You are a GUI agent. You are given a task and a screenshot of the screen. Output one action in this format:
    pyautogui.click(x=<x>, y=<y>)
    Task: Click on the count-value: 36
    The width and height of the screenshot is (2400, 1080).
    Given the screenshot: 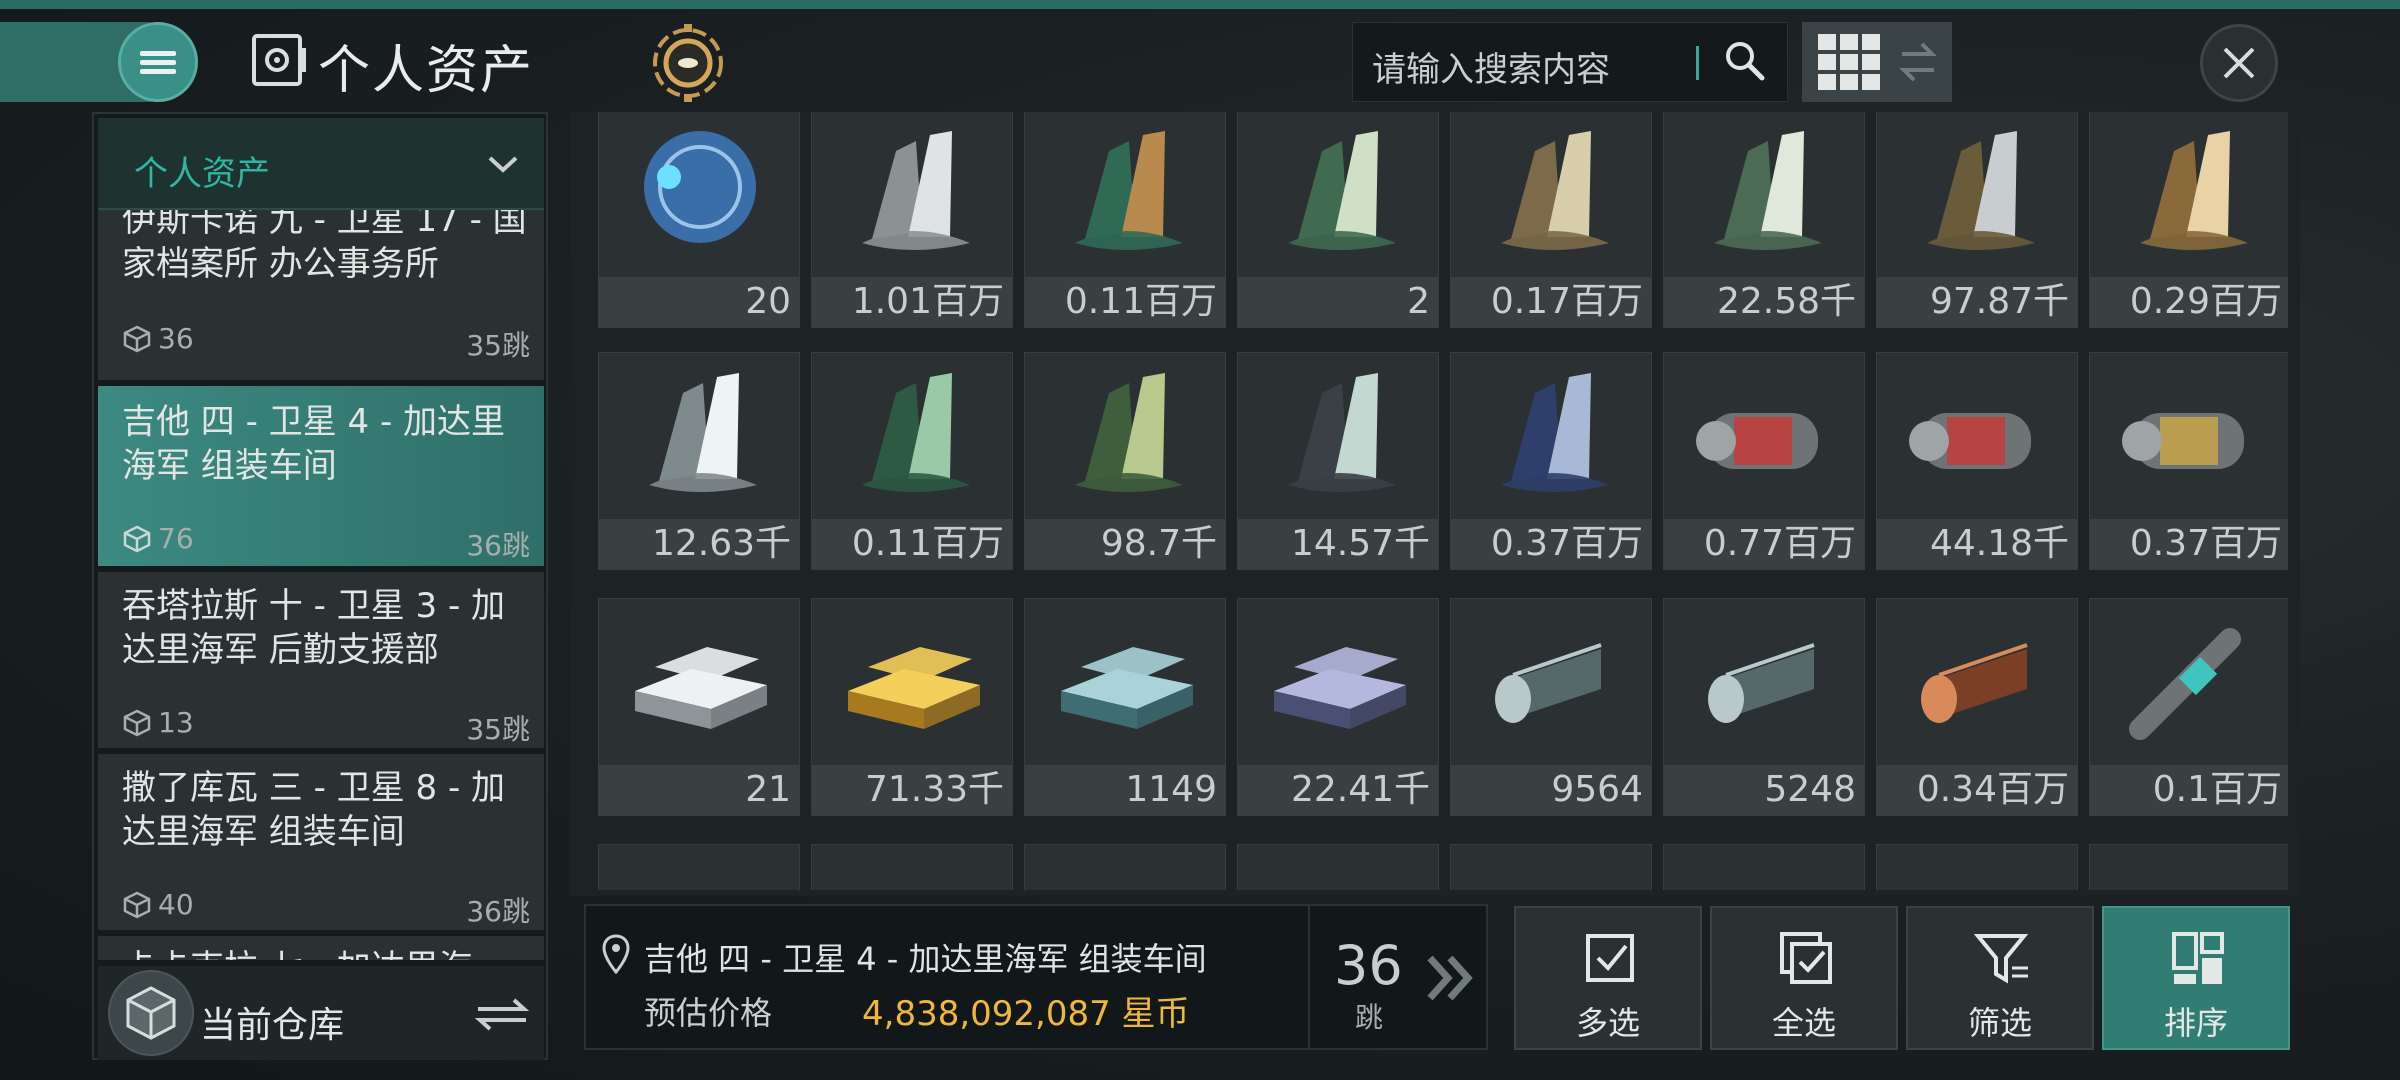 What is the action you would take?
    pyautogui.click(x=176, y=338)
    